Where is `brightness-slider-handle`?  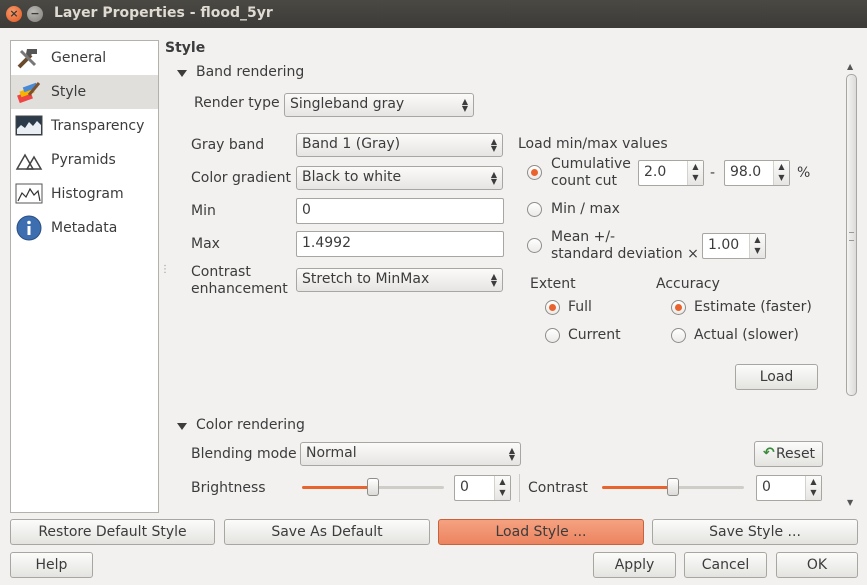
brightness-slider-handle is located at coordinates (373, 487).